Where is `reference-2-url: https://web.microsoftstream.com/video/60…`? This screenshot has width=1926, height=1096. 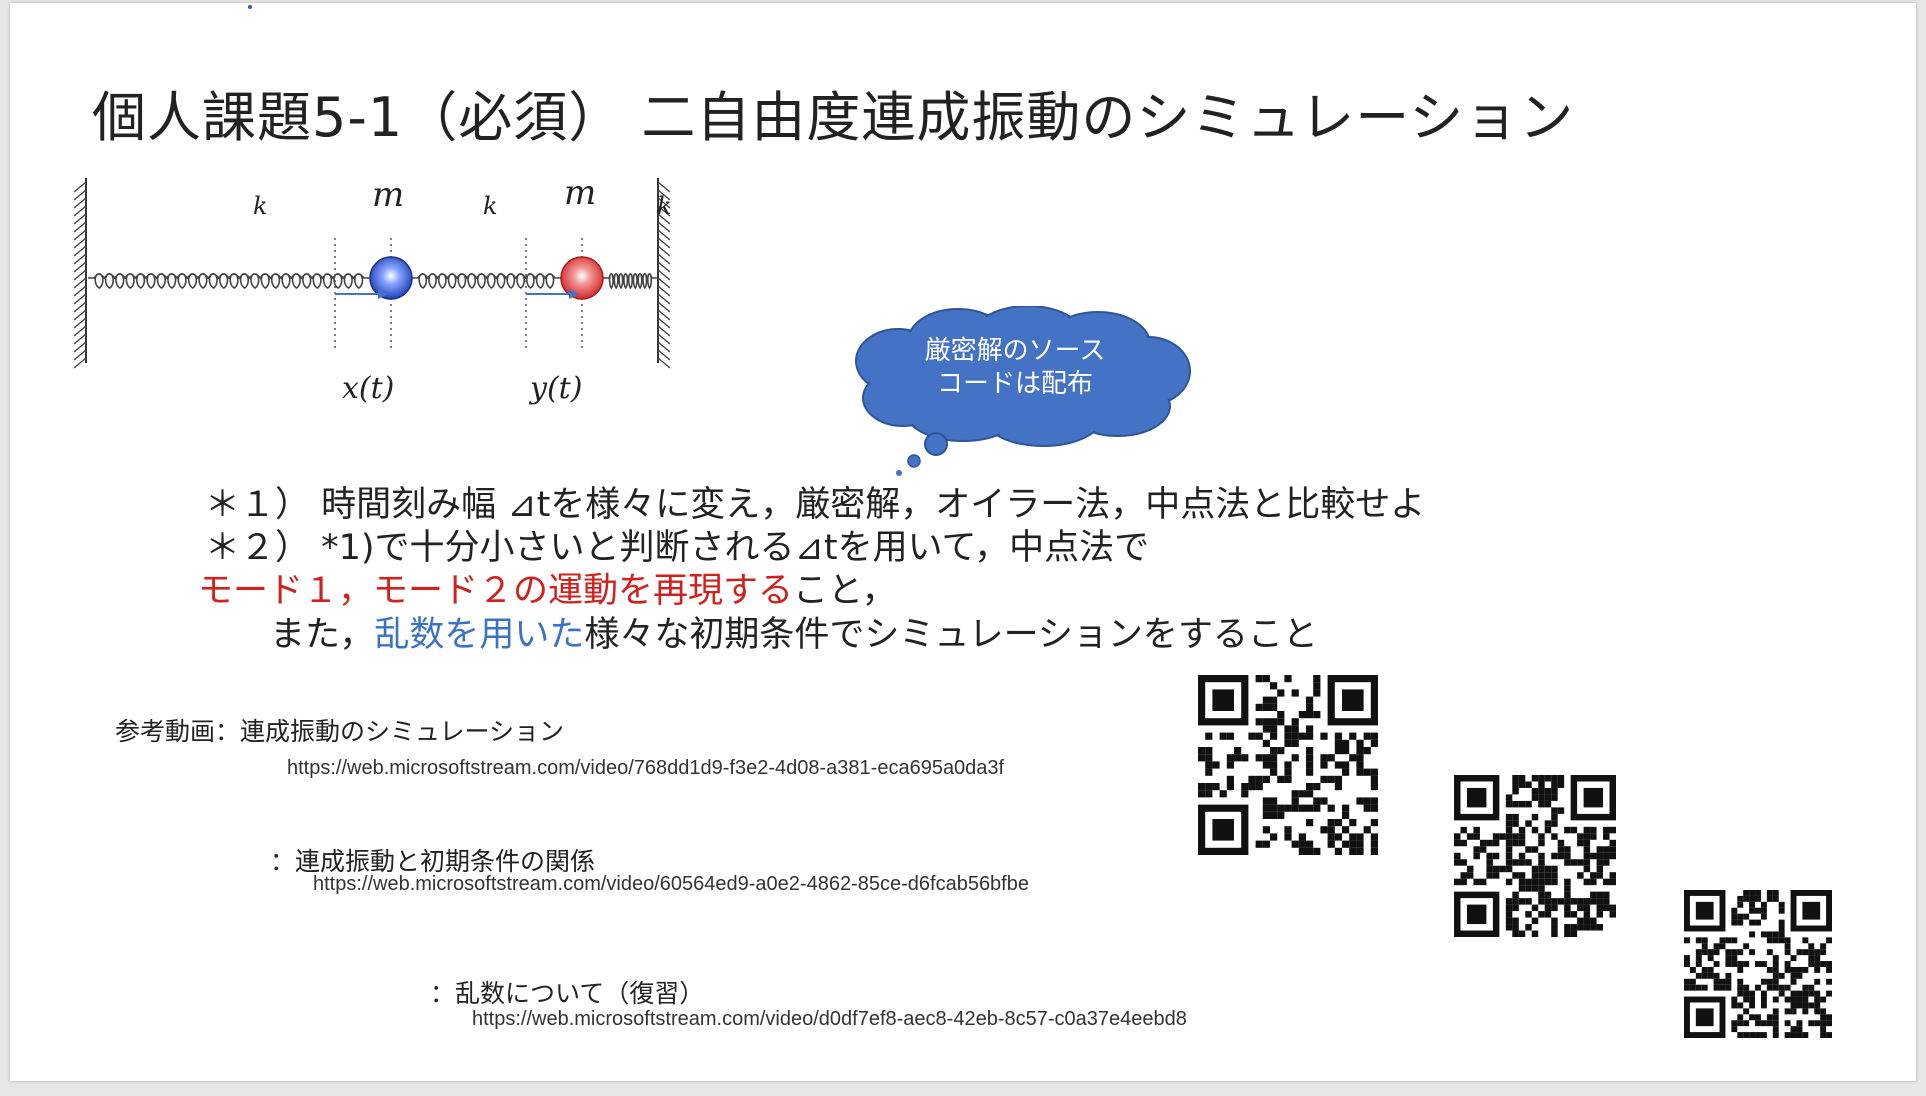 reference-2-url: https://web.microsoftstream.com/video/60… is located at coordinates (671, 884).